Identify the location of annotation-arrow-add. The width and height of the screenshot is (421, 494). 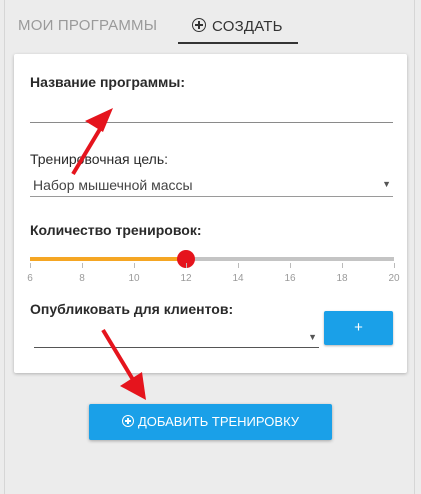
(123, 364).